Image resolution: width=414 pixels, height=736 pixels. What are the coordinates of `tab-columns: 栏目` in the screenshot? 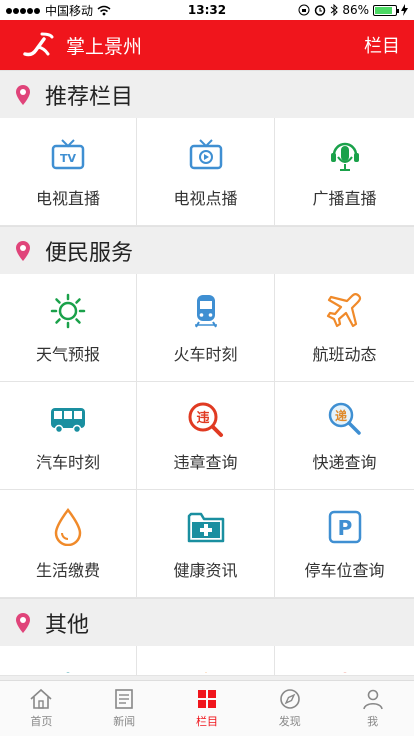 It's located at (207, 708).